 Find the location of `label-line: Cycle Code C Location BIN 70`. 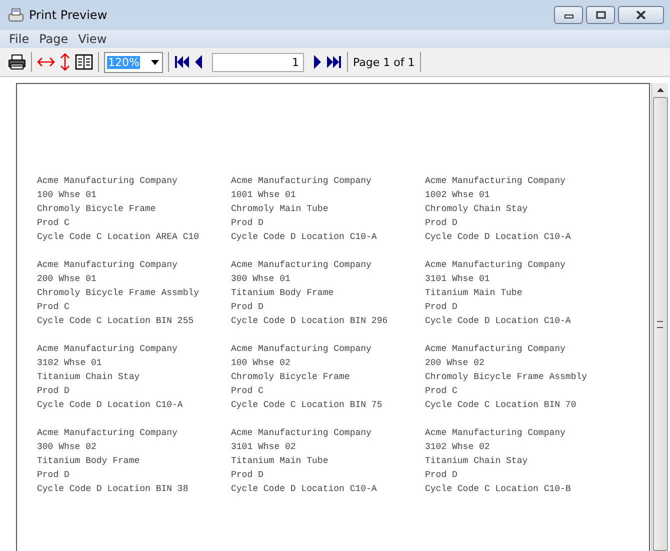

label-line: Cycle Code C Location BIN 70 is located at coordinates (501, 405).